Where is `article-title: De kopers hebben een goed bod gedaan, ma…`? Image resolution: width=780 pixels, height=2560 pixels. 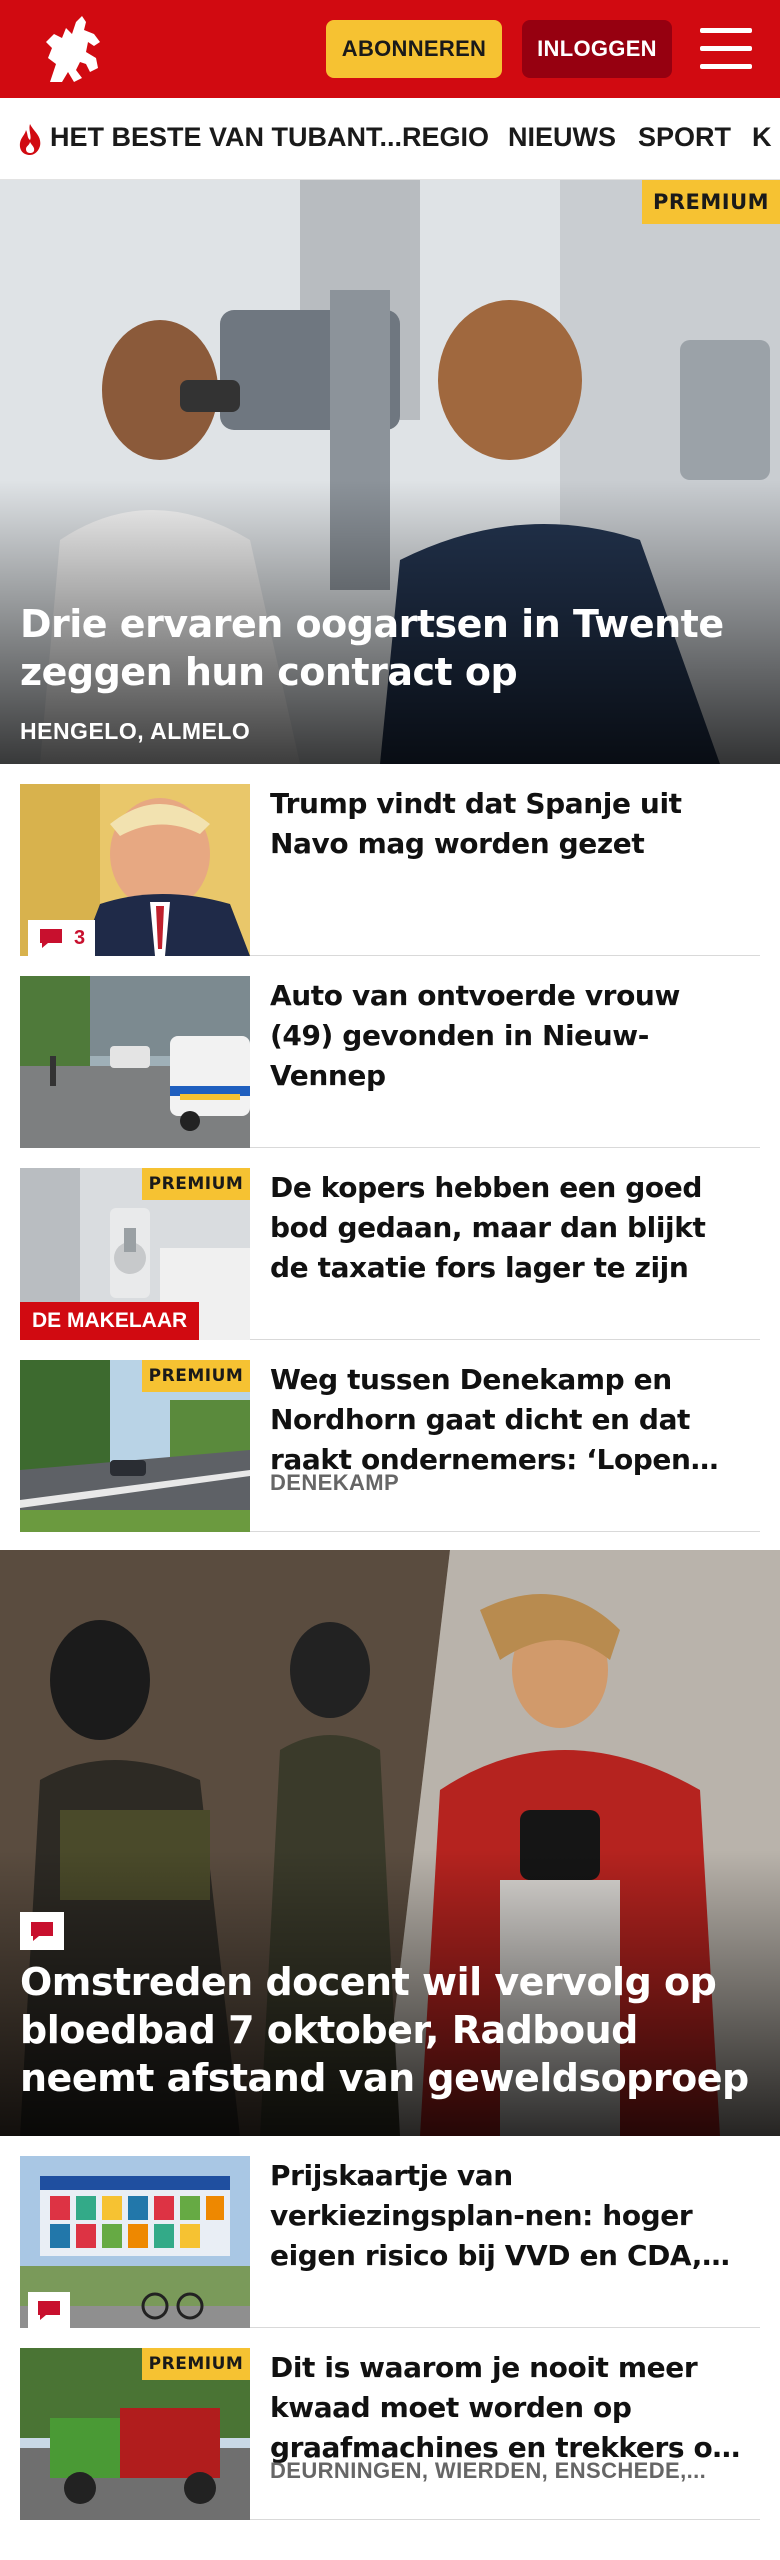
article-title: De kopers hebben een goed bod gedaan, ma… is located at coordinates (510, 1228).